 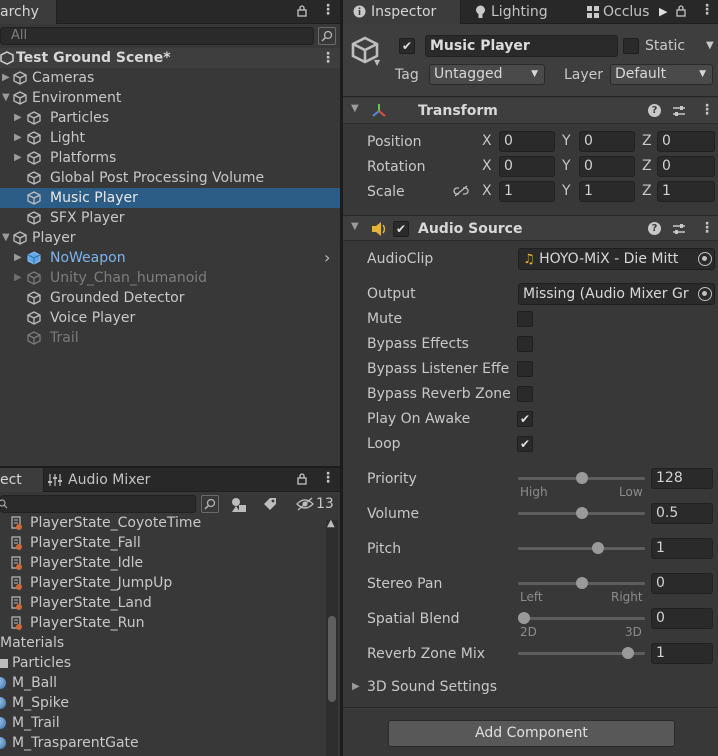 I want to click on project-item: M_TrasparentGate, so click(x=163, y=743).